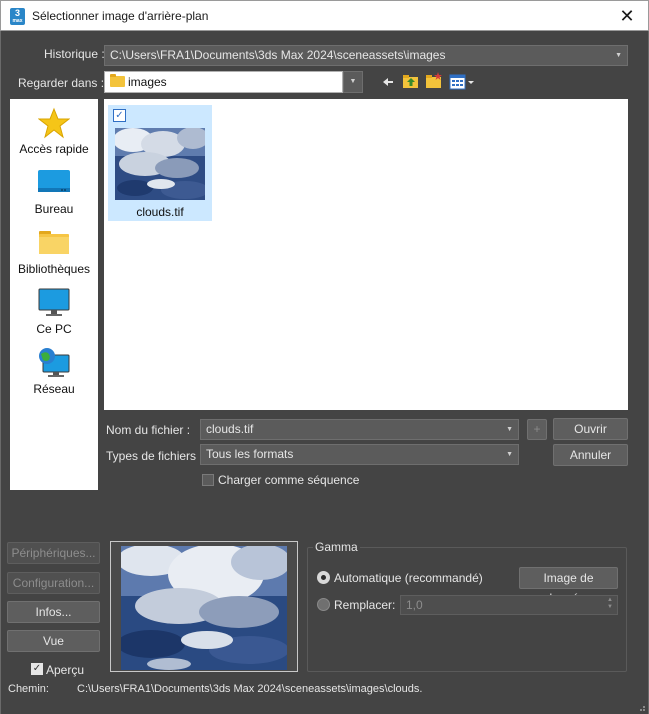  Describe the element at coordinates (61, 83) in the screenshot. I see `lookin-label: Regarder dans :` at that location.